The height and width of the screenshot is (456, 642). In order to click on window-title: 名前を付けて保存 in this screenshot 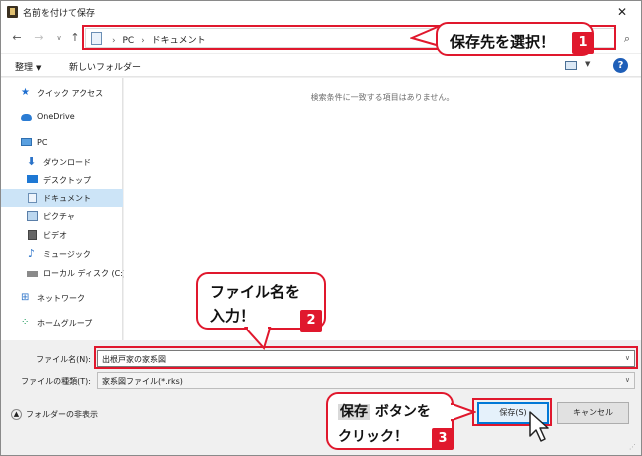, I will do `click(59, 14)`.